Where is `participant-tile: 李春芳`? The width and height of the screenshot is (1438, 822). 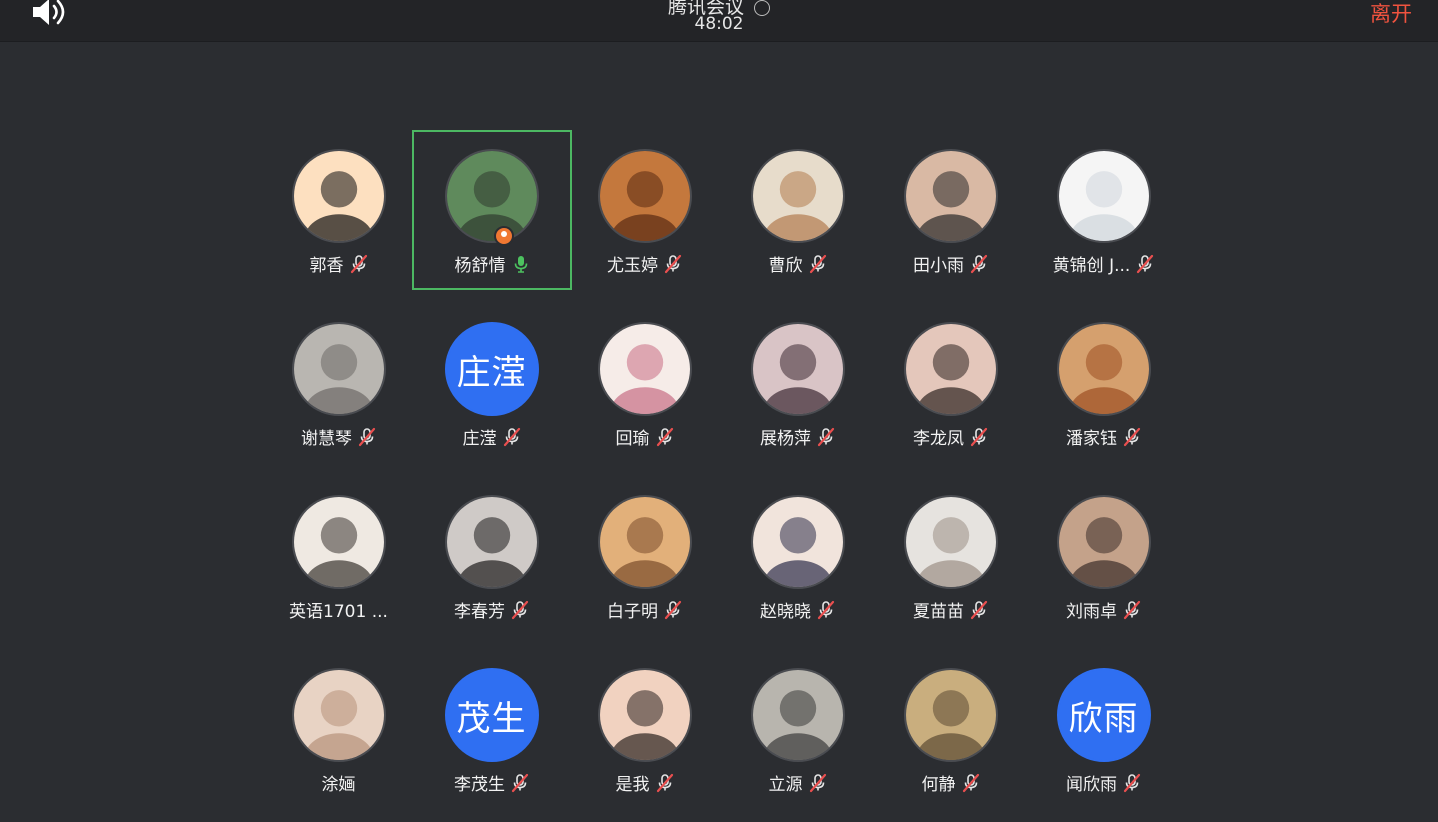
participant-tile: 李春芳 is located at coordinates (491, 556).